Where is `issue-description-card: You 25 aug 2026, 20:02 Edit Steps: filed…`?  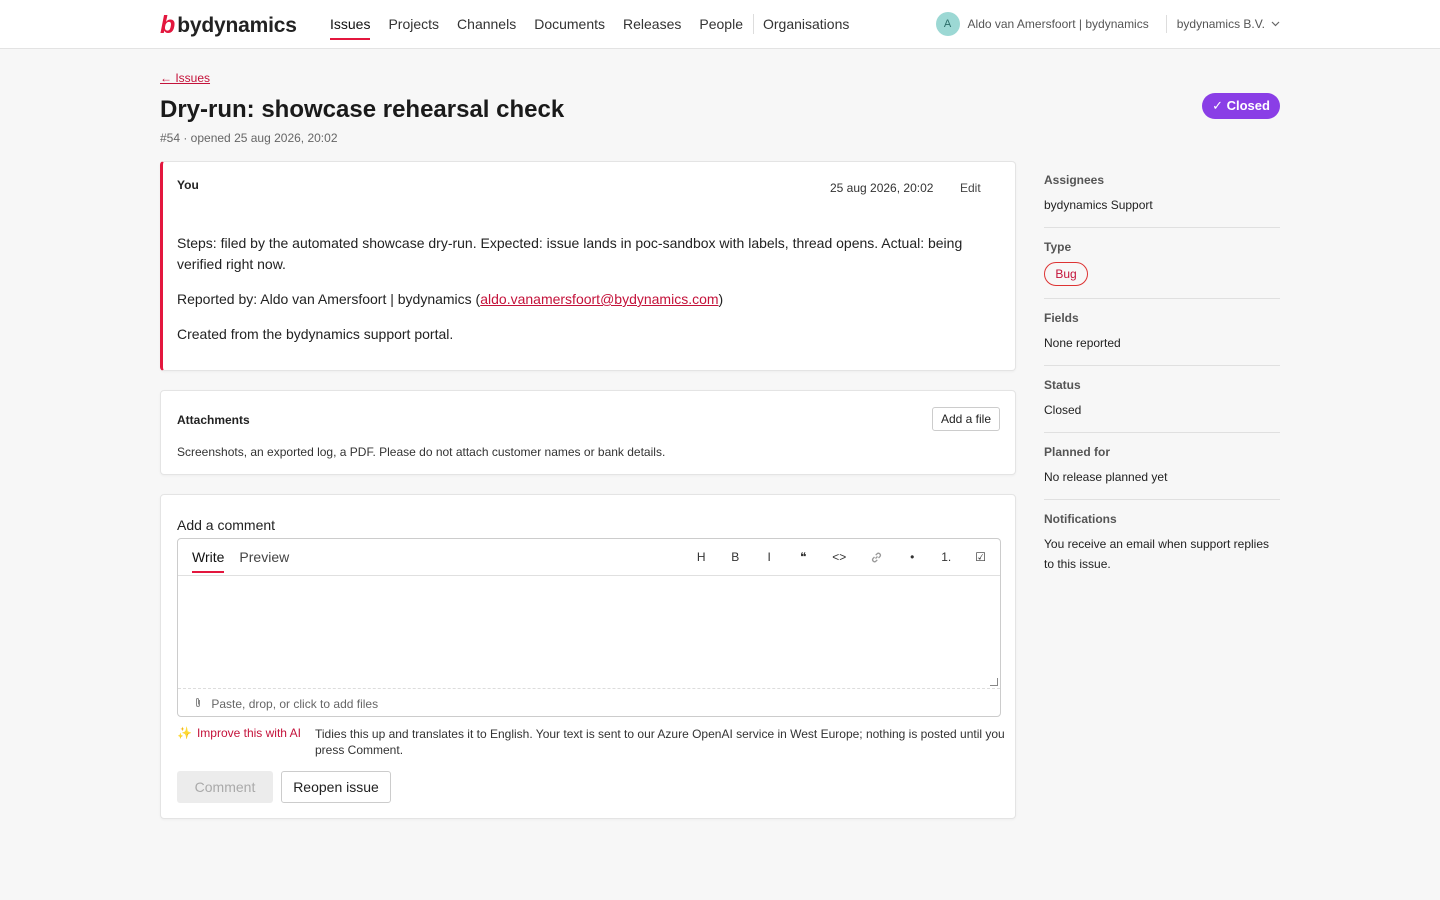
issue-description-card: You 25 aug 2026, 20:02 Edit Steps: filed… is located at coordinates (588, 266).